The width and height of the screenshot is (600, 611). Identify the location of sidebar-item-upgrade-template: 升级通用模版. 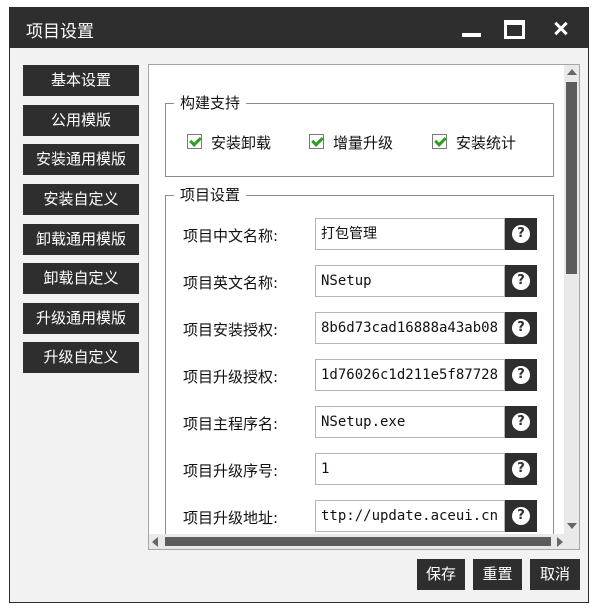
(81, 318).